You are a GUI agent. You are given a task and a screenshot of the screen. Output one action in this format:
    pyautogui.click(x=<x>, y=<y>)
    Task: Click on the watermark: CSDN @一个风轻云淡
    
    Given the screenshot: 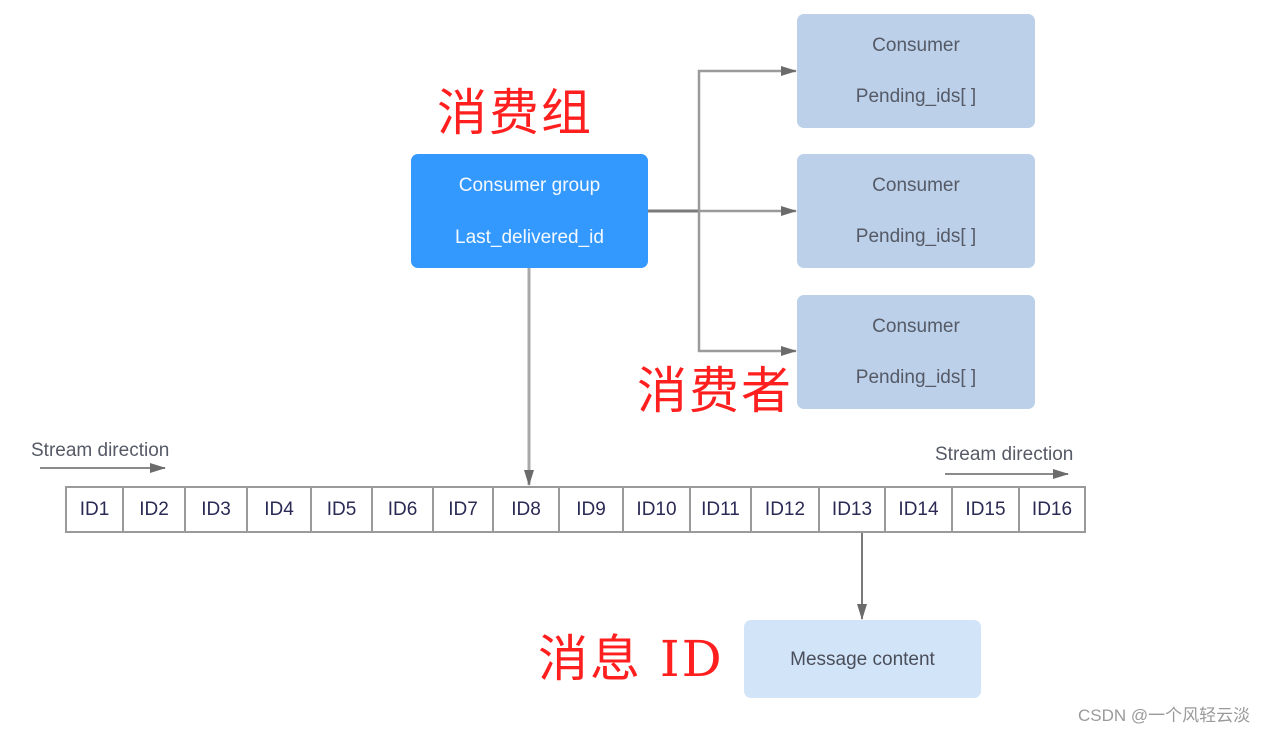 What is the action you would take?
    pyautogui.click(x=1164, y=715)
    